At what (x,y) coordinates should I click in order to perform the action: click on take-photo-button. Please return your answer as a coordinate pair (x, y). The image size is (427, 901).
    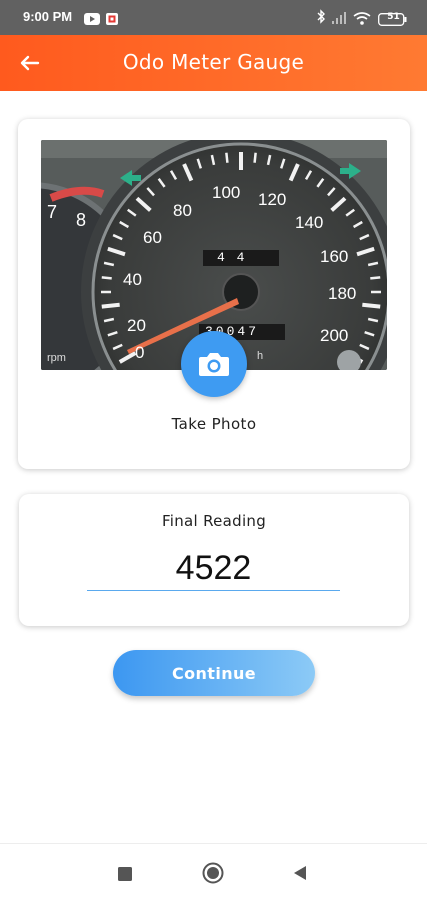
    Looking at the image, I should click on (214, 364).